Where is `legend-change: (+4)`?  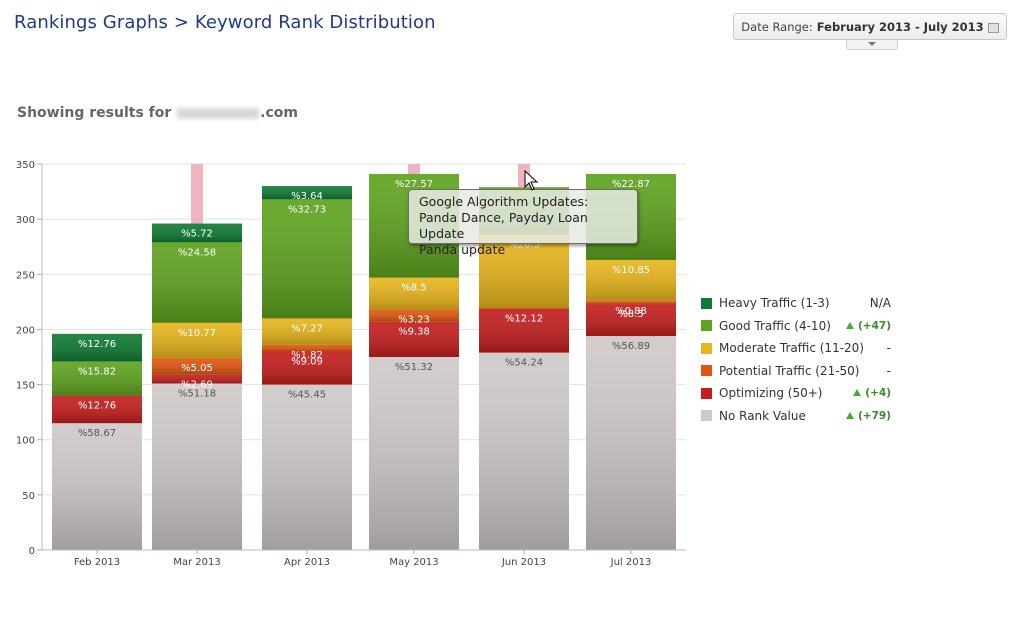
legend-change: (+4) is located at coordinates (872, 393).